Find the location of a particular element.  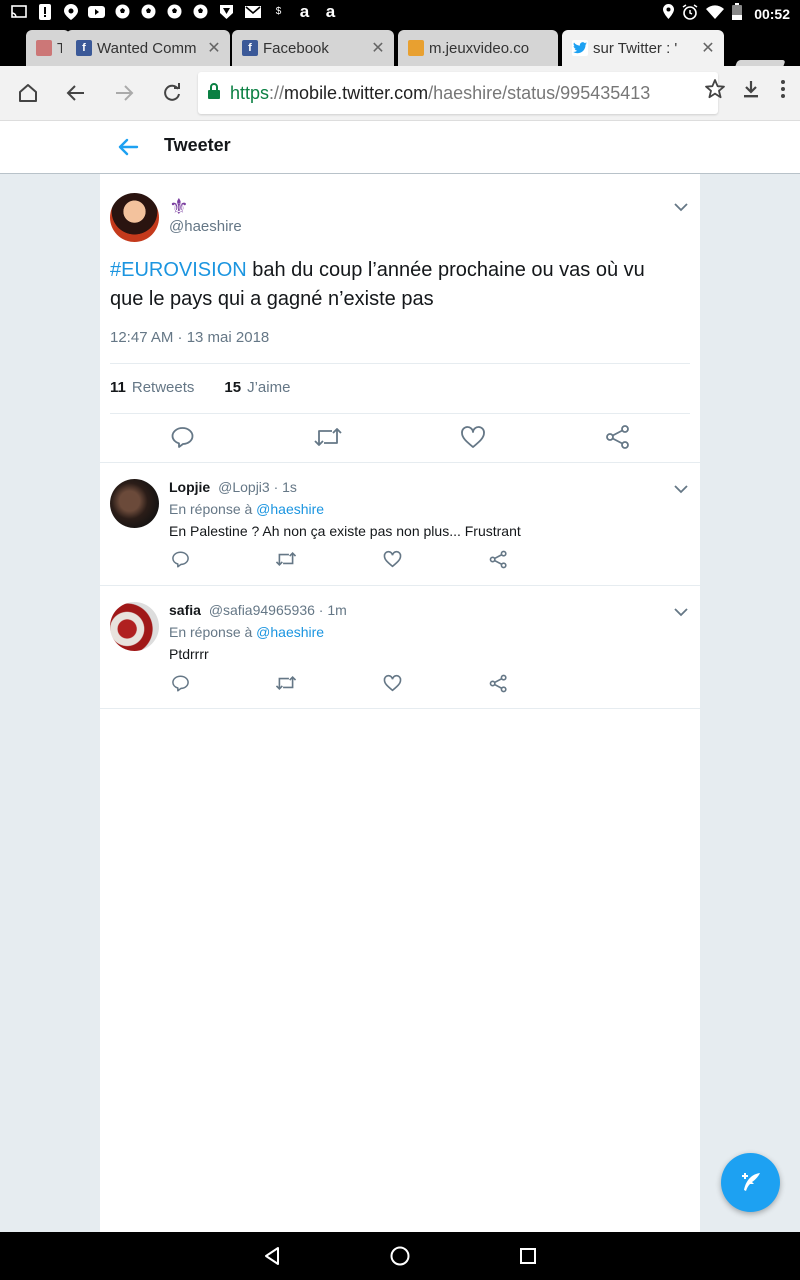

url-path: /haeshire/status/995435413 is located at coordinates (539, 92).